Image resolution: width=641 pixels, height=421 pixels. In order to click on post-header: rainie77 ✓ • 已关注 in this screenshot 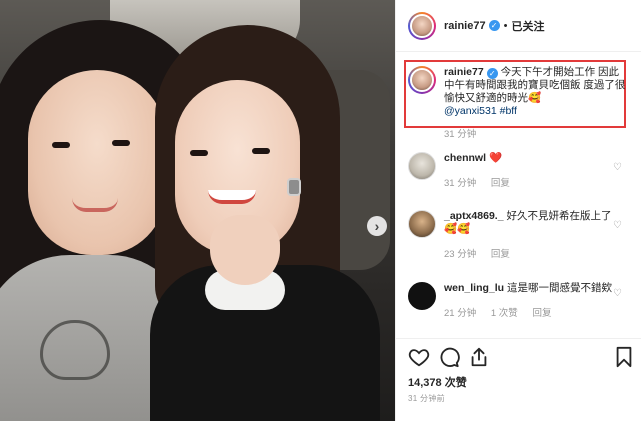, I will do `click(518, 26)`.